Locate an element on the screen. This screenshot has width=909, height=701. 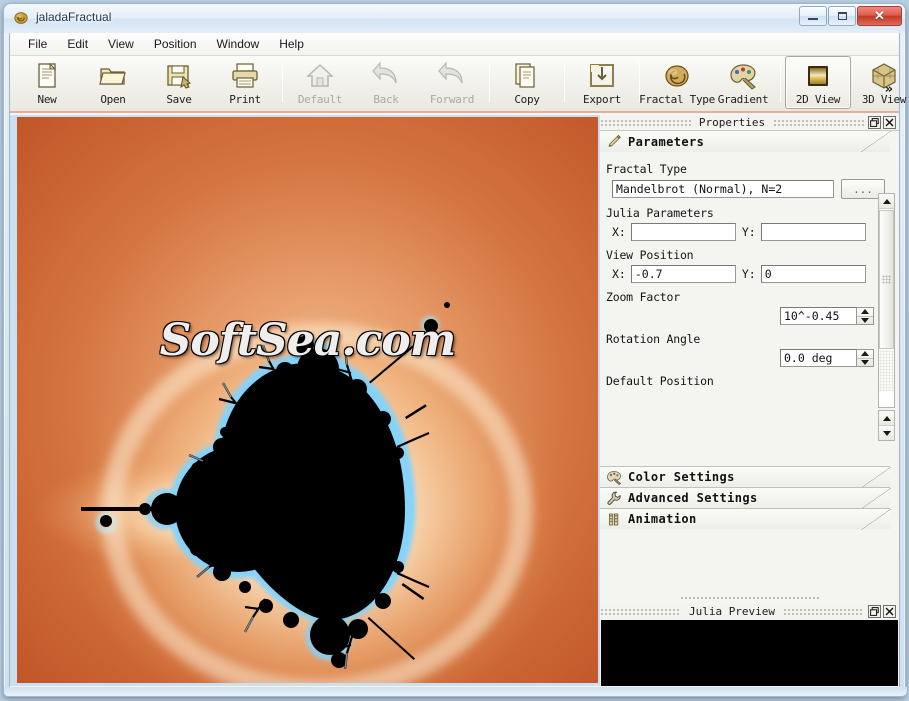
toolbar-button-open: Open is located at coordinates (113, 82).